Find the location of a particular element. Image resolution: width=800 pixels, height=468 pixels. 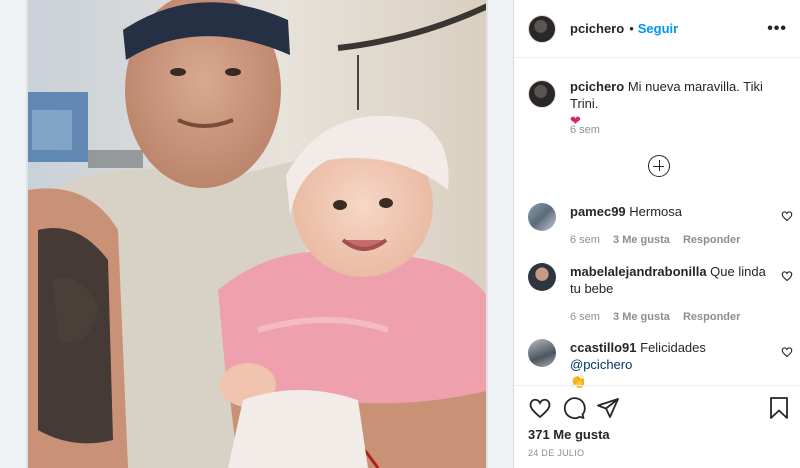

comment-bubble-icon is located at coordinates (574, 408).